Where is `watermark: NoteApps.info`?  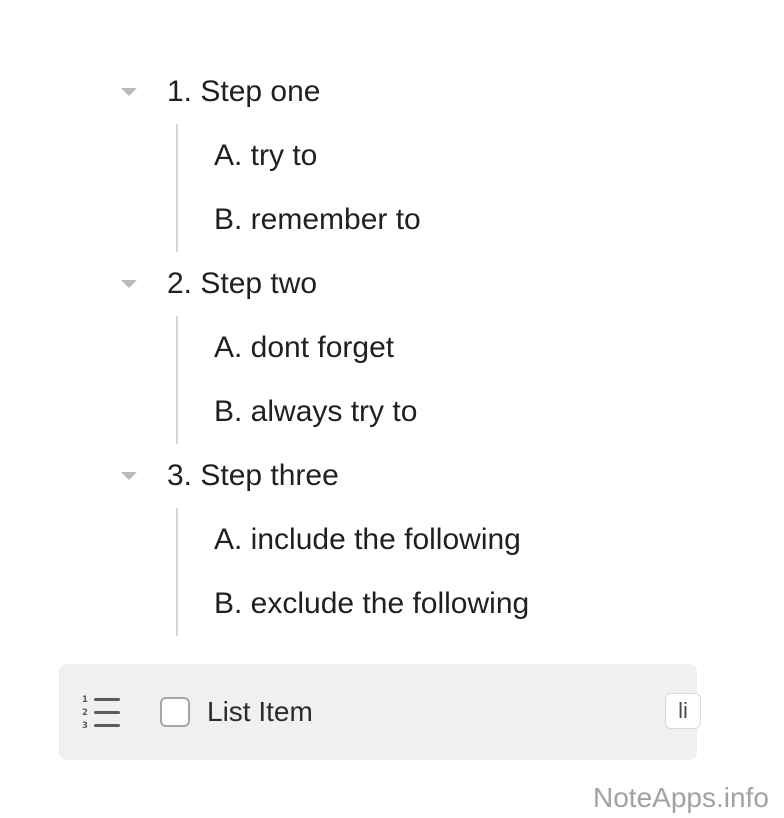
watermark: NoteApps.info is located at coordinates (681, 797).